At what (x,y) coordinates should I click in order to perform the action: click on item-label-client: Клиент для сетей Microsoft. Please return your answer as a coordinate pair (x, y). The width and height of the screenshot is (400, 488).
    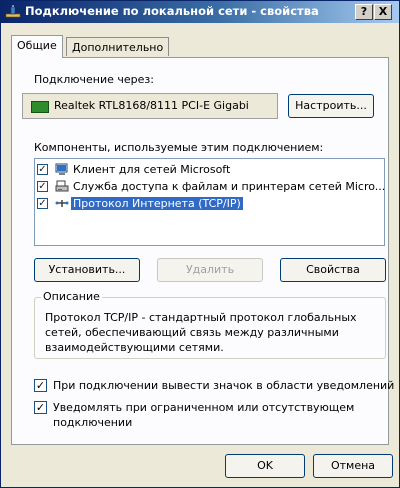
    Looking at the image, I should click on (152, 169).